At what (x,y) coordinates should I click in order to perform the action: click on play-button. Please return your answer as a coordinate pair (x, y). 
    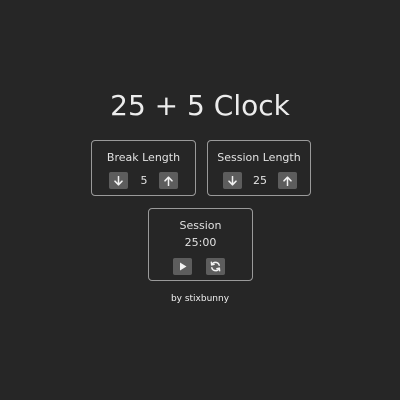
    Looking at the image, I should click on (182, 266).